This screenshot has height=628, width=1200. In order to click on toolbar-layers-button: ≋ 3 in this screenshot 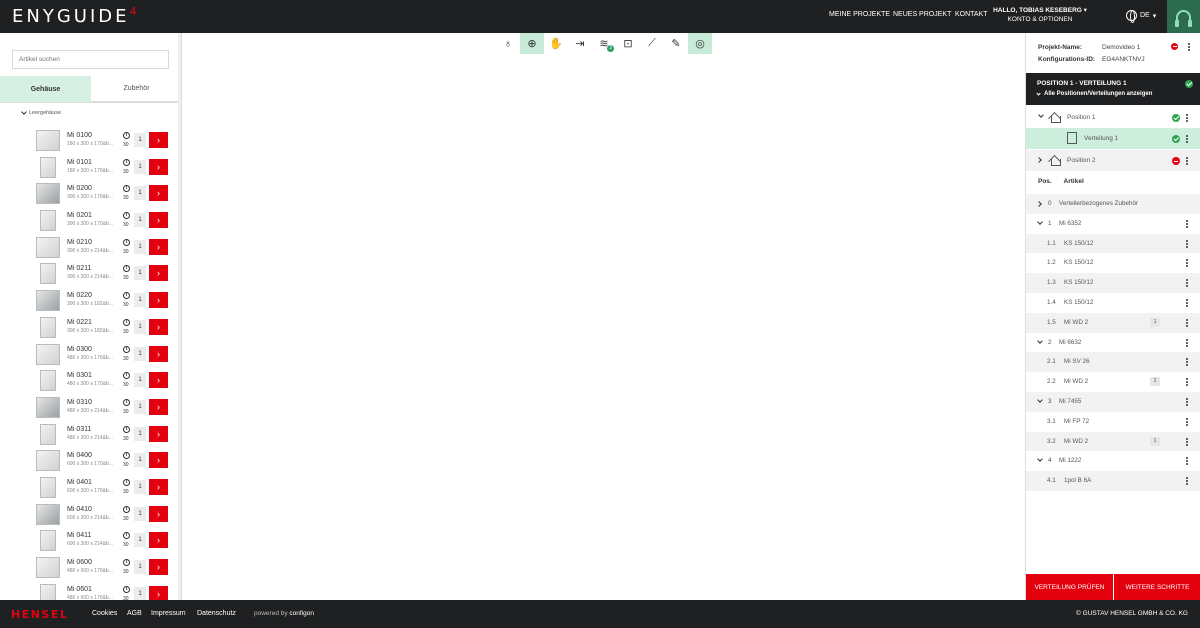, I will do `click(604, 43)`.